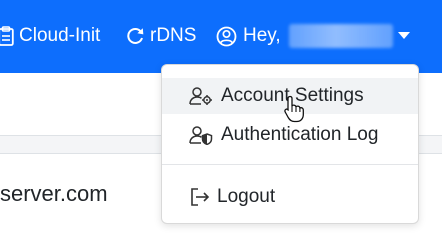 This screenshot has width=442, height=241. I want to click on refresh-icon, so click(135, 36).